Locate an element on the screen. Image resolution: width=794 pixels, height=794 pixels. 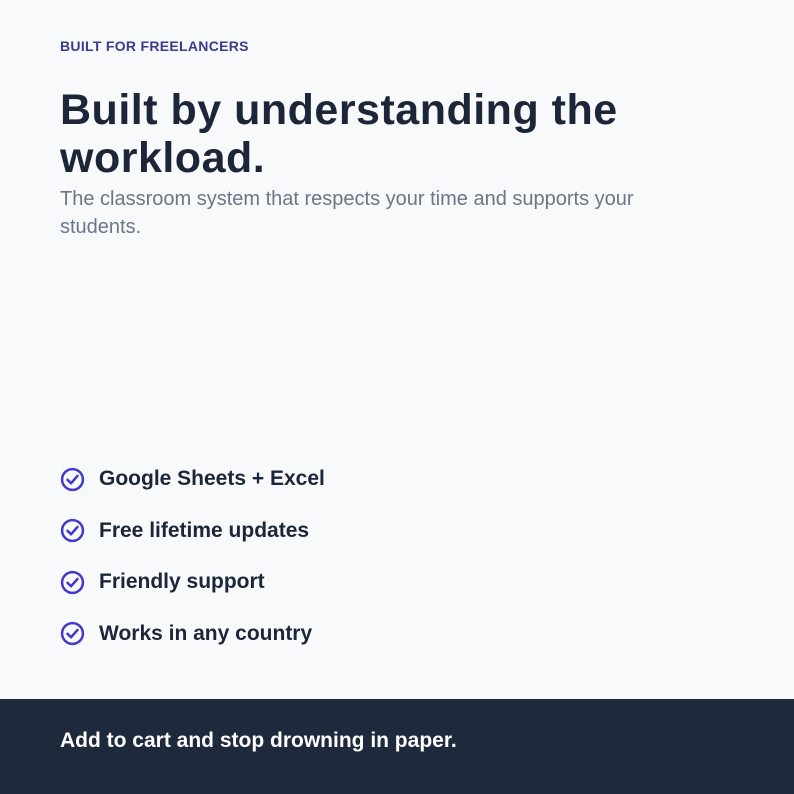
feature-item-friendly-support: Friendly support is located at coordinates (192, 582).